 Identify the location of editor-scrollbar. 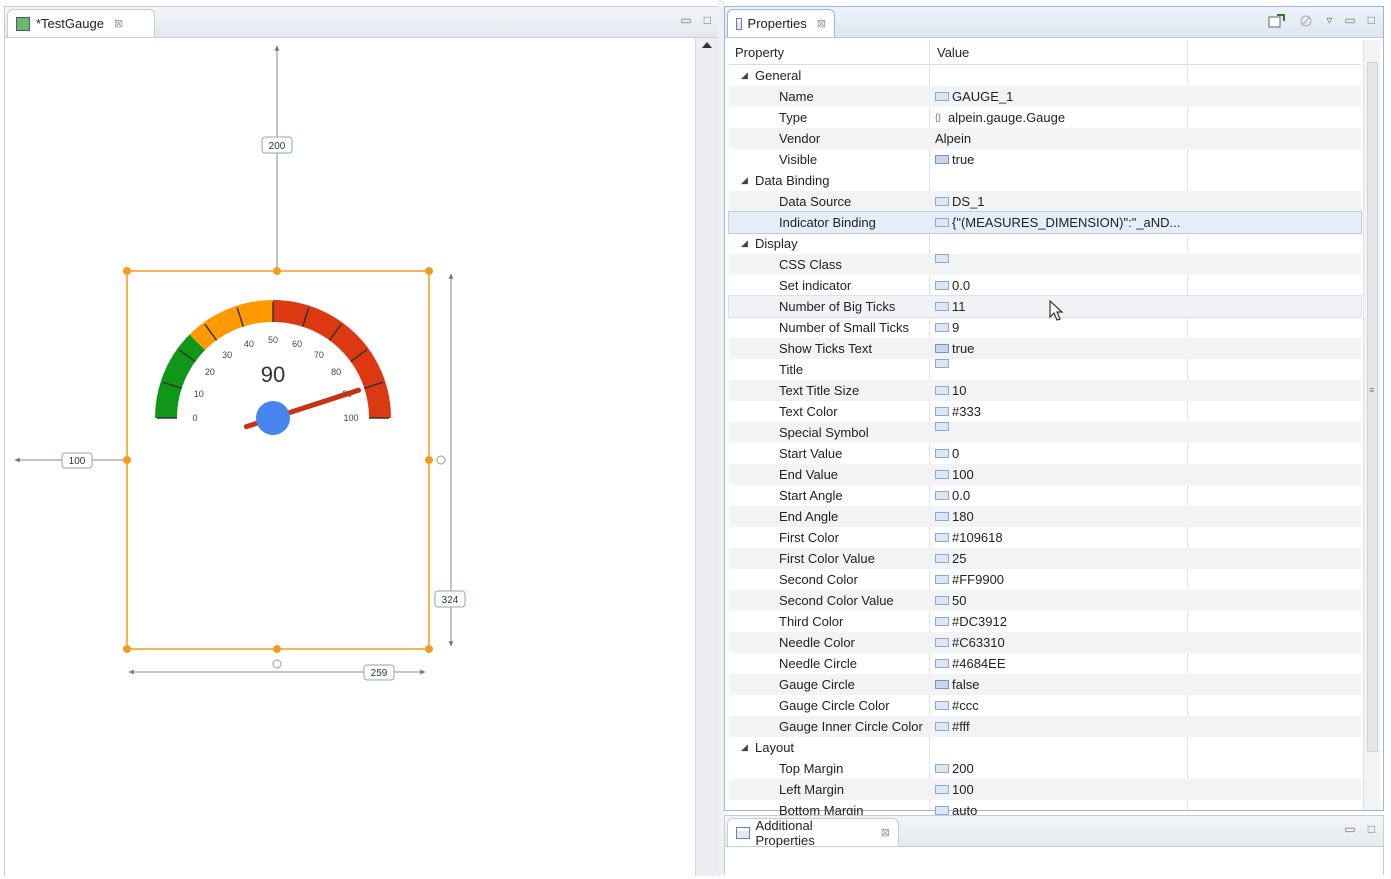
(706, 457).